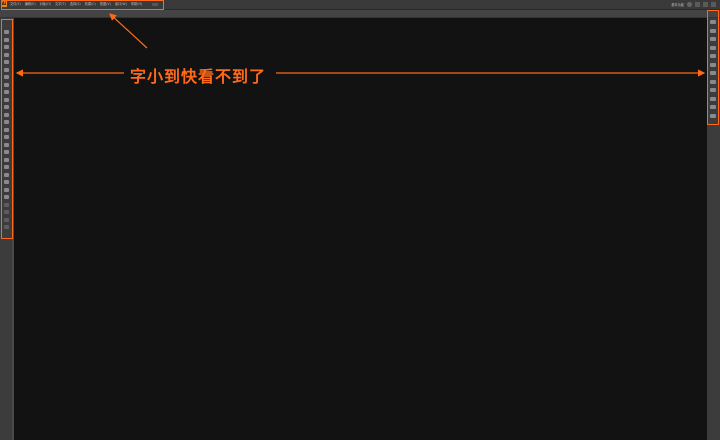  Describe the element at coordinates (6, 54) in the screenshot. I see `lasso-icon` at that location.